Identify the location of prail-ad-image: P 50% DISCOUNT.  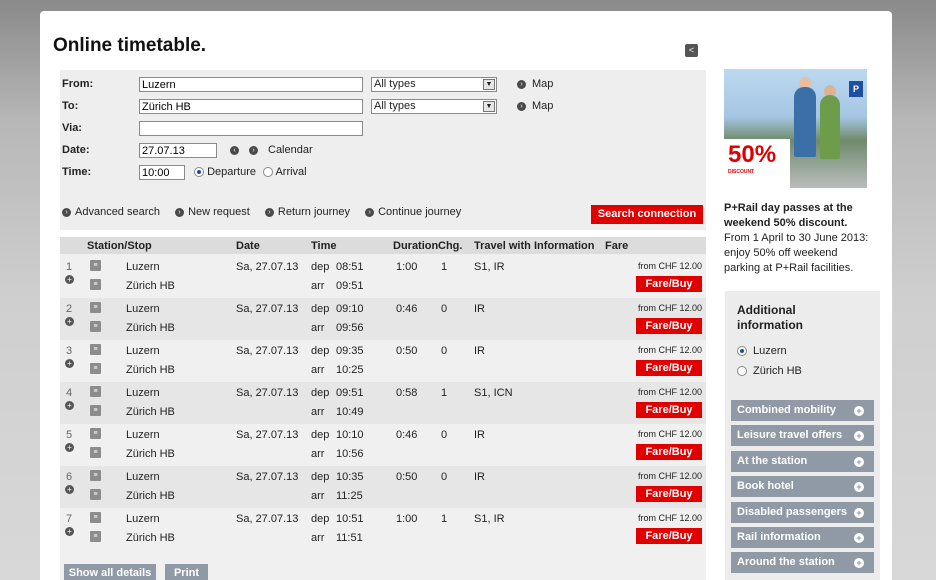
(795, 128).